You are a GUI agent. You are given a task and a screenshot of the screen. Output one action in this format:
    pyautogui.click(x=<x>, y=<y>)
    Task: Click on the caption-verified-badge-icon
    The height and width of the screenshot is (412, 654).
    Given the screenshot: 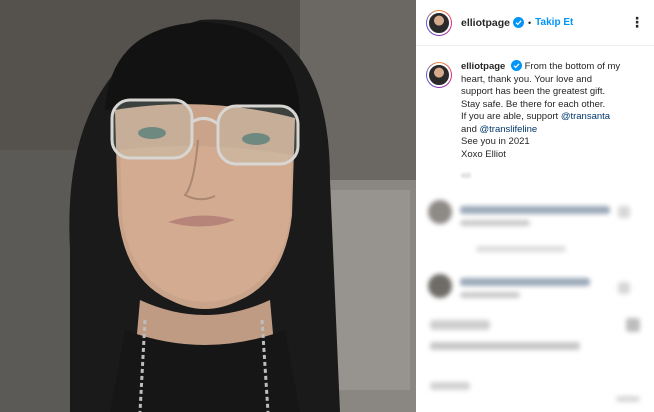 What is the action you would take?
    pyautogui.click(x=516, y=65)
    